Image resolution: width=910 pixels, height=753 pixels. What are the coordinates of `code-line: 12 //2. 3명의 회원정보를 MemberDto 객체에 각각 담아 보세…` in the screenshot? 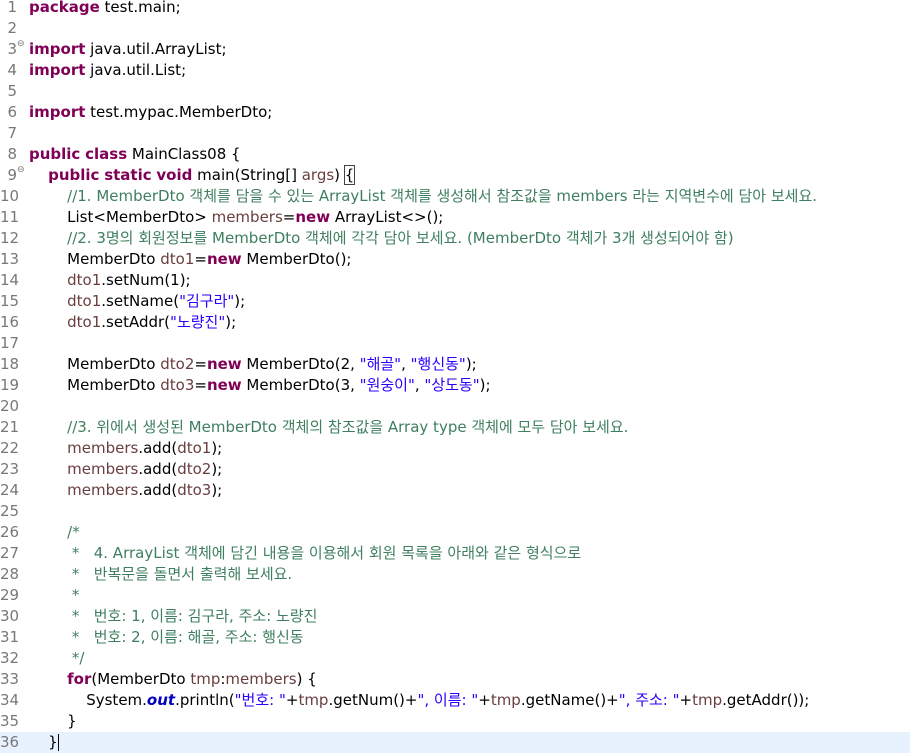 It's located at (455, 238).